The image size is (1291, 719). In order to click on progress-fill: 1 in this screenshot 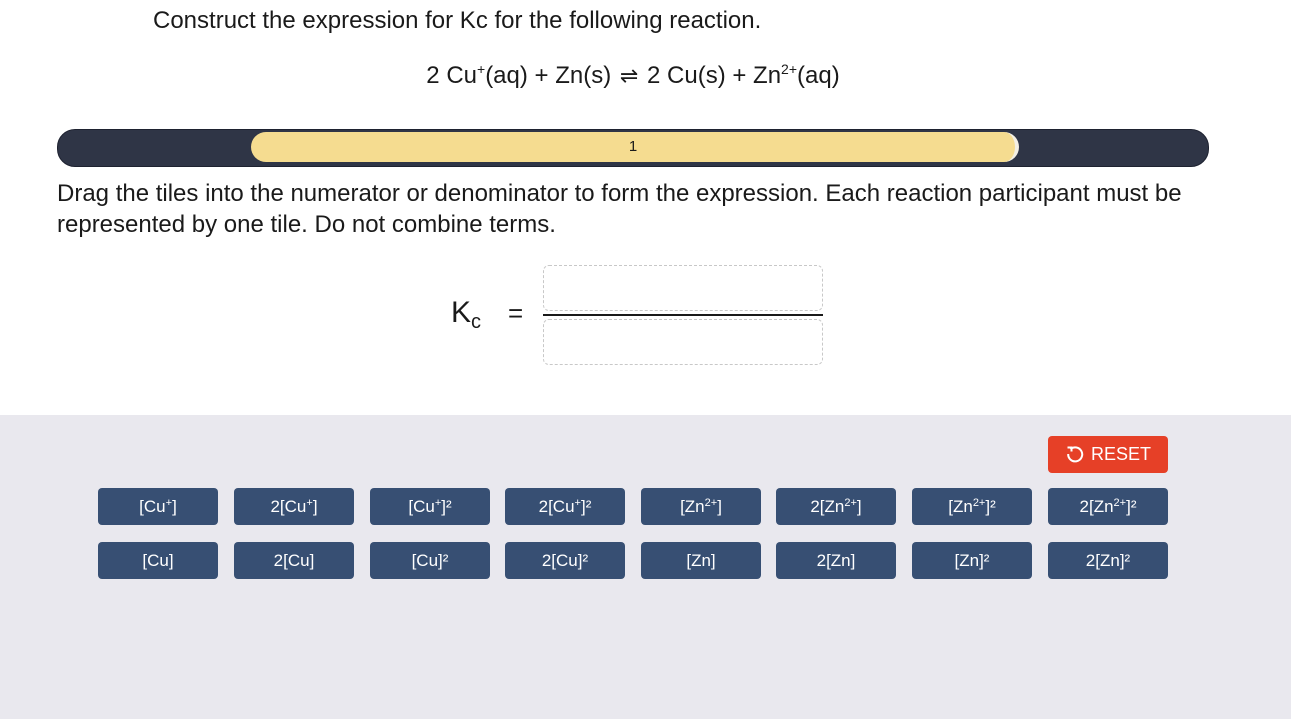, I will do `click(635, 147)`.